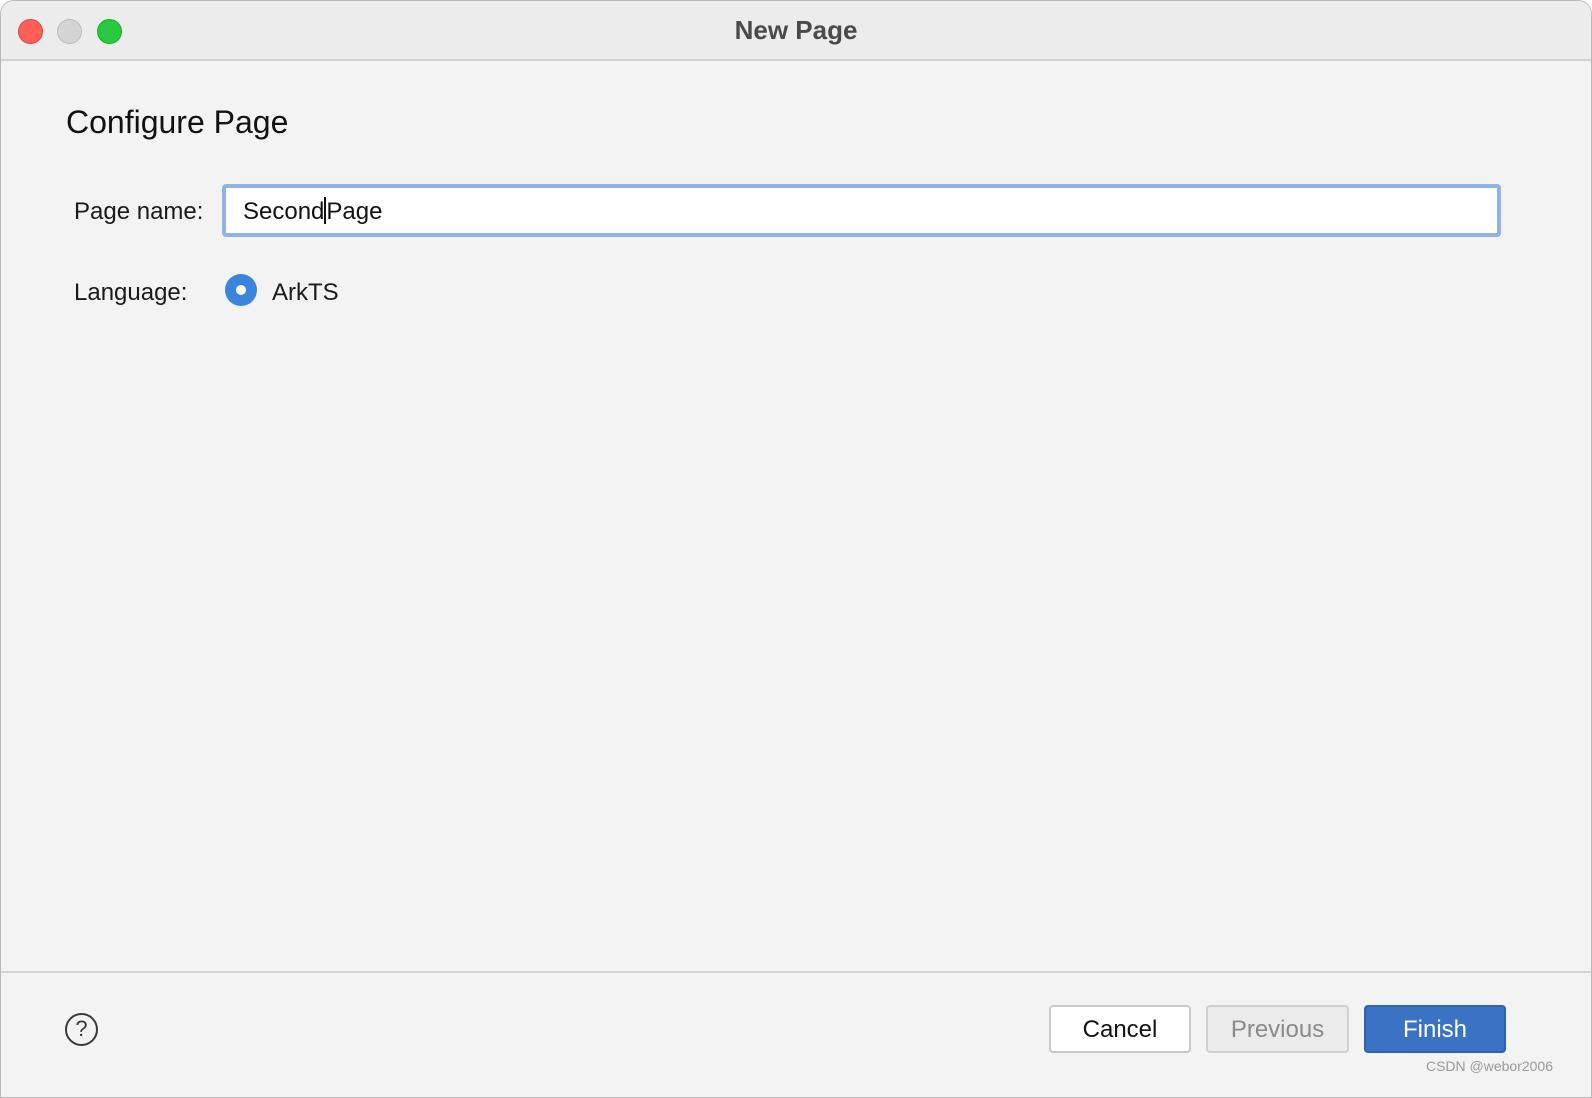 The width and height of the screenshot is (1592, 1098). What do you see at coordinates (284, 211) in the screenshot?
I see `page-name-value-before-caret: Second` at bounding box center [284, 211].